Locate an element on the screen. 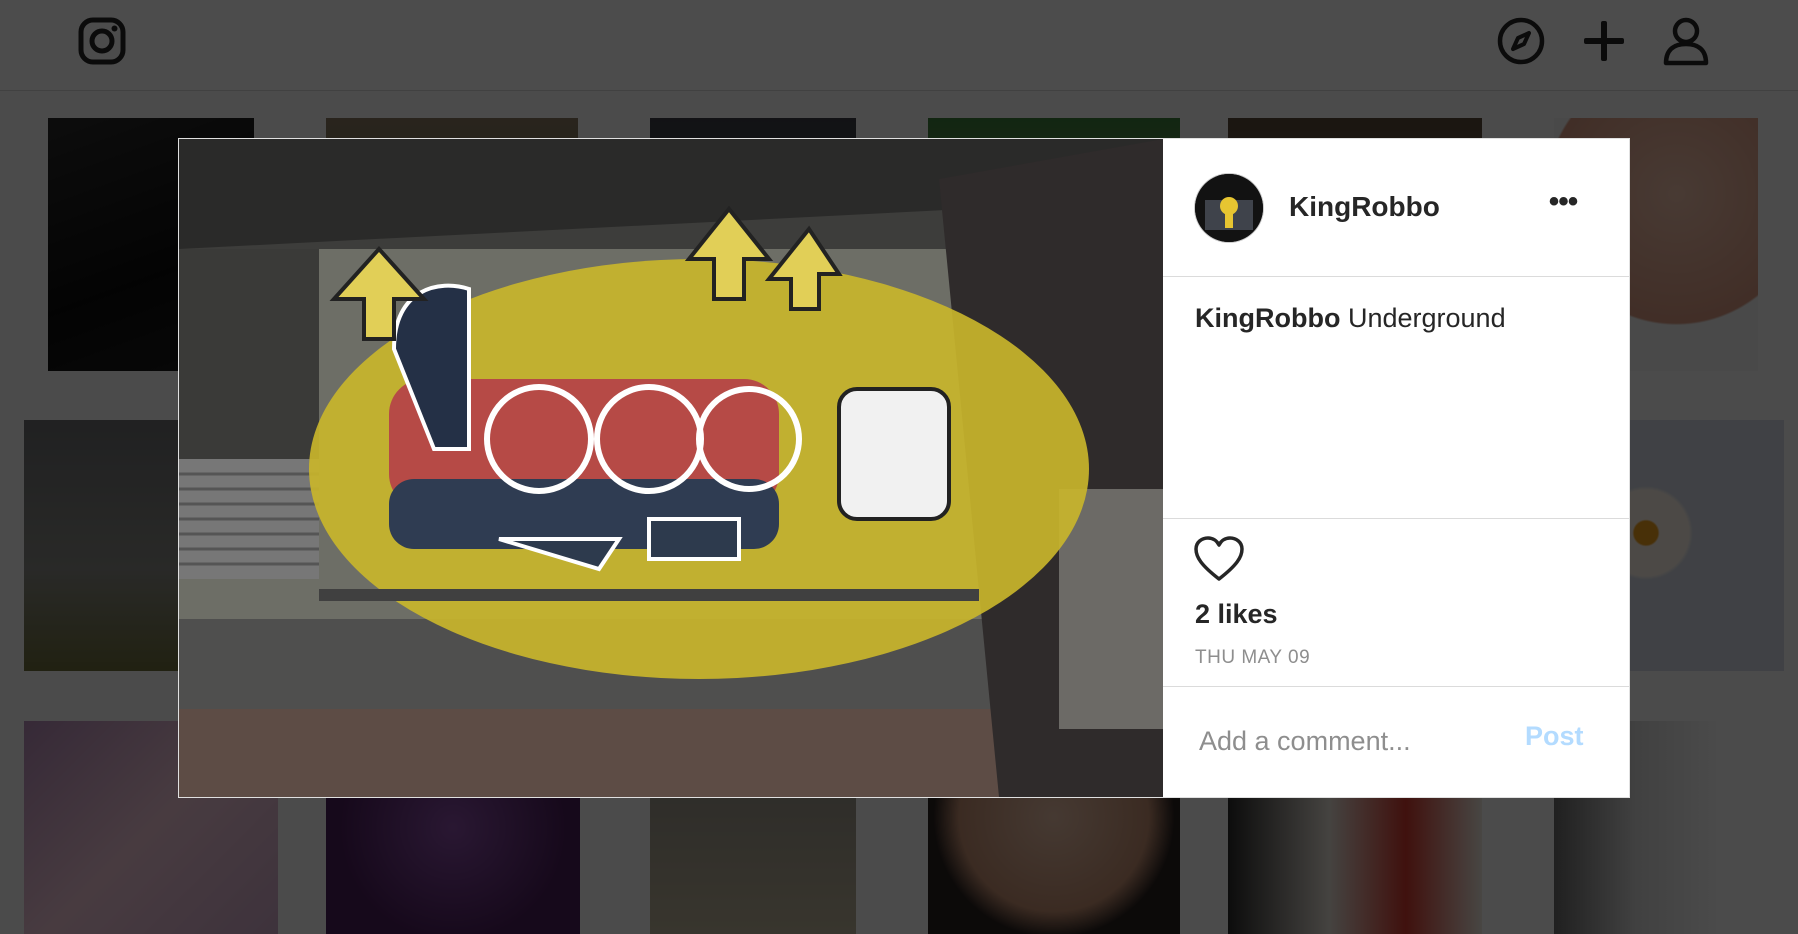 The image size is (1798, 934). post-comment-button: Post is located at coordinates (1554, 736).